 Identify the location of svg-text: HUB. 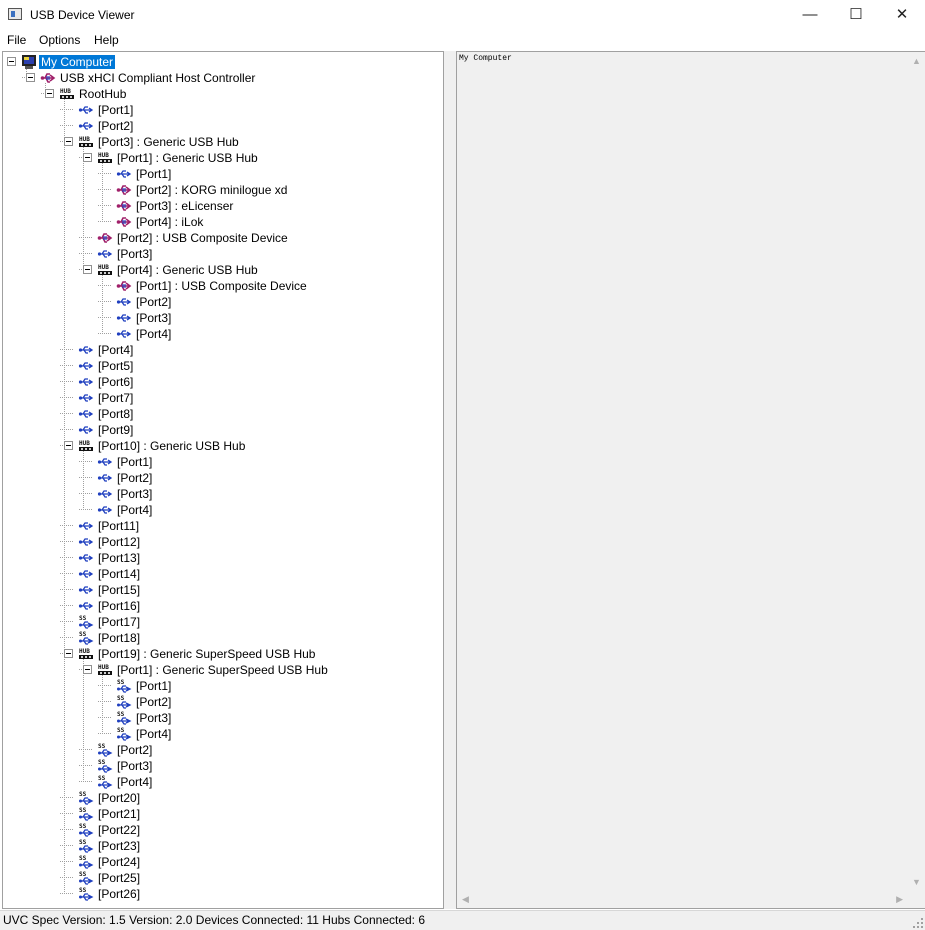
(84, 443).